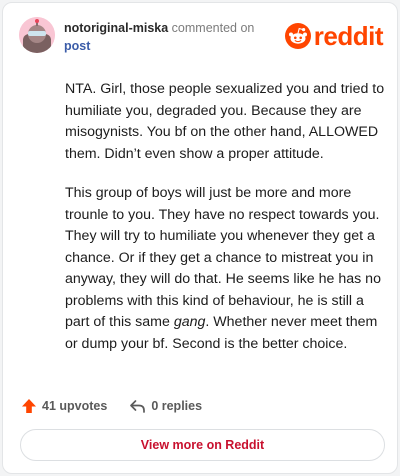  I want to click on paragraph-2-emphasis: gang, so click(189, 322).